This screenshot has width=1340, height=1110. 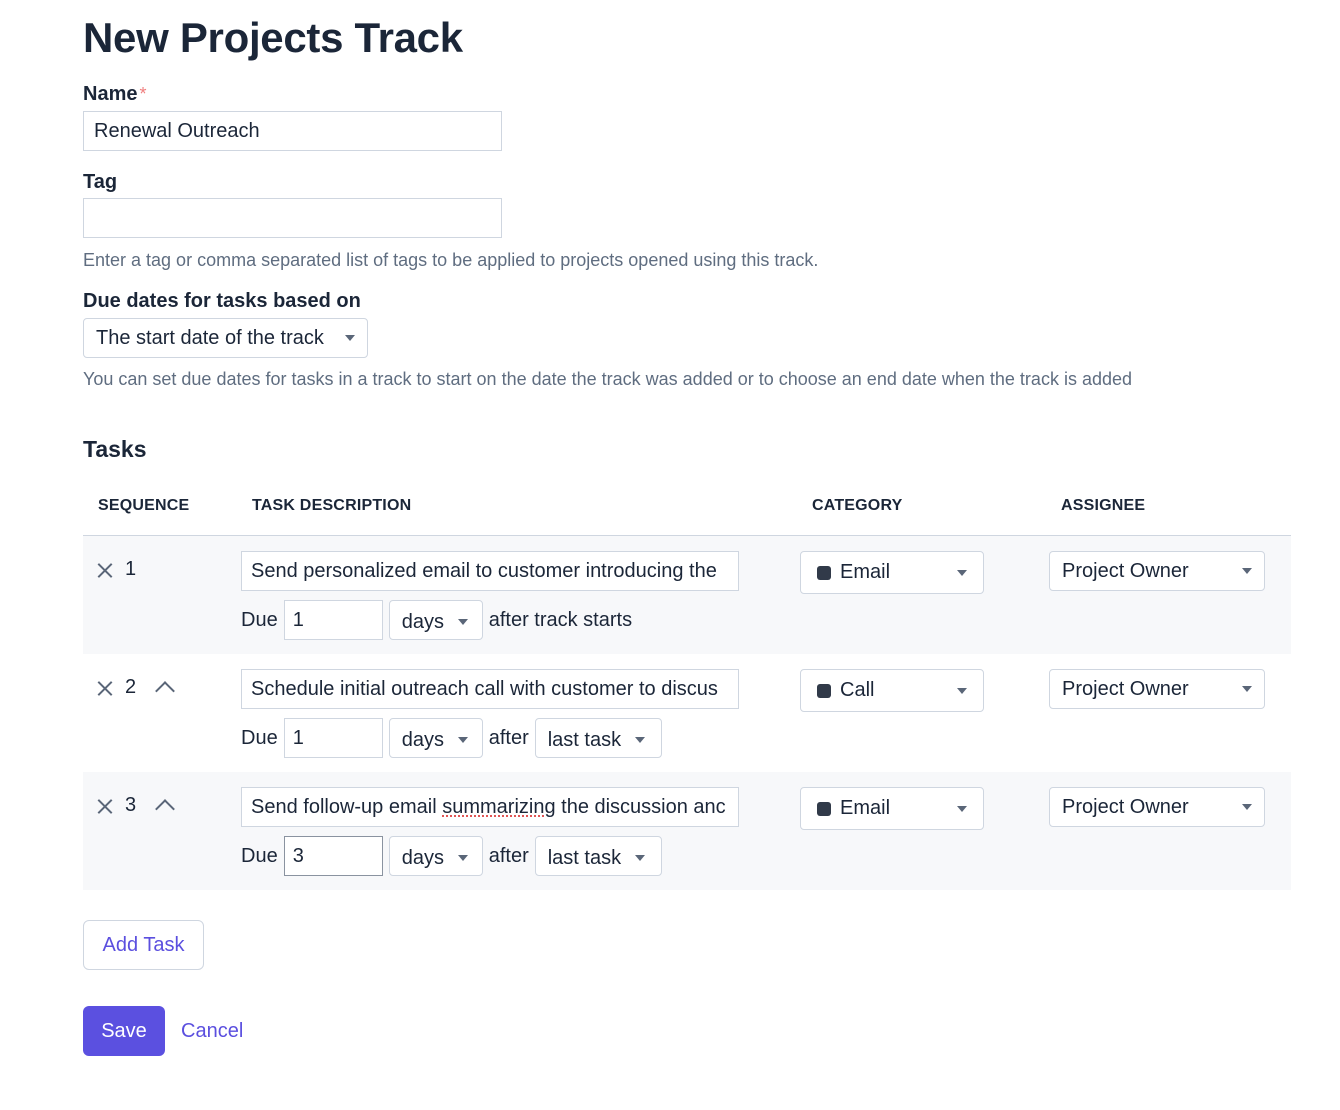 What do you see at coordinates (131, 805) in the screenshot?
I see `sequence-number: 3` at bounding box center [131, 805].